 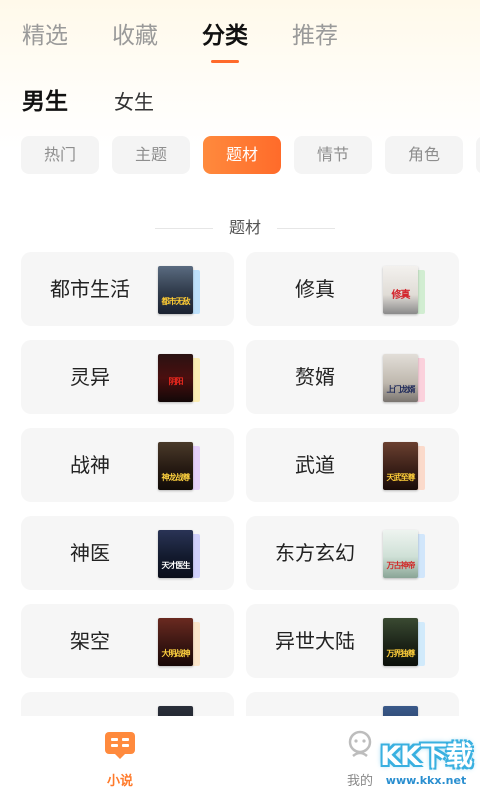 What do you see at coordinates (90, 553) in the screenshot?
I see `category-label: 神医` at bounding box center [90, 553].